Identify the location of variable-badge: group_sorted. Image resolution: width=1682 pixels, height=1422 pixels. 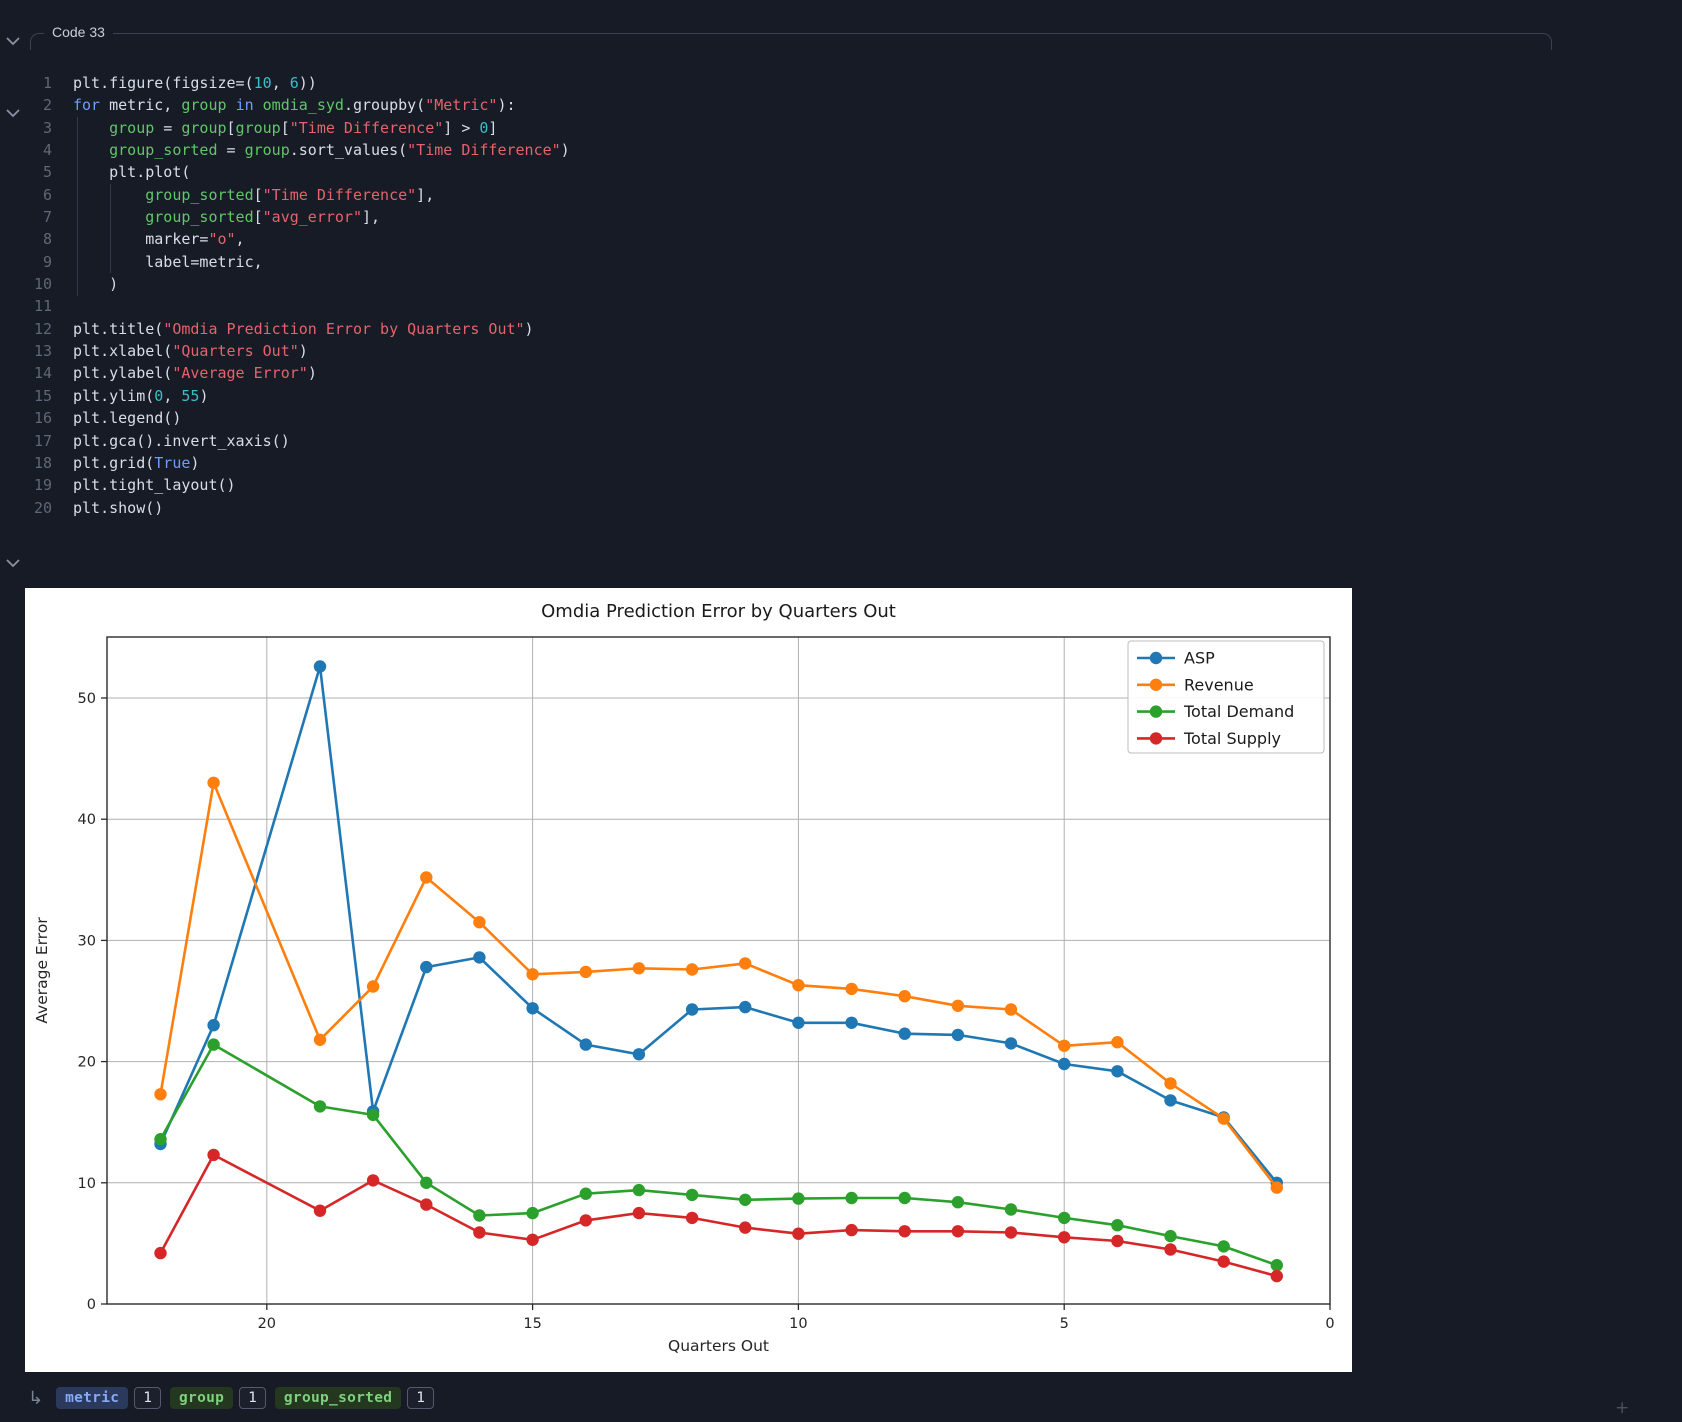
(338, 1398).